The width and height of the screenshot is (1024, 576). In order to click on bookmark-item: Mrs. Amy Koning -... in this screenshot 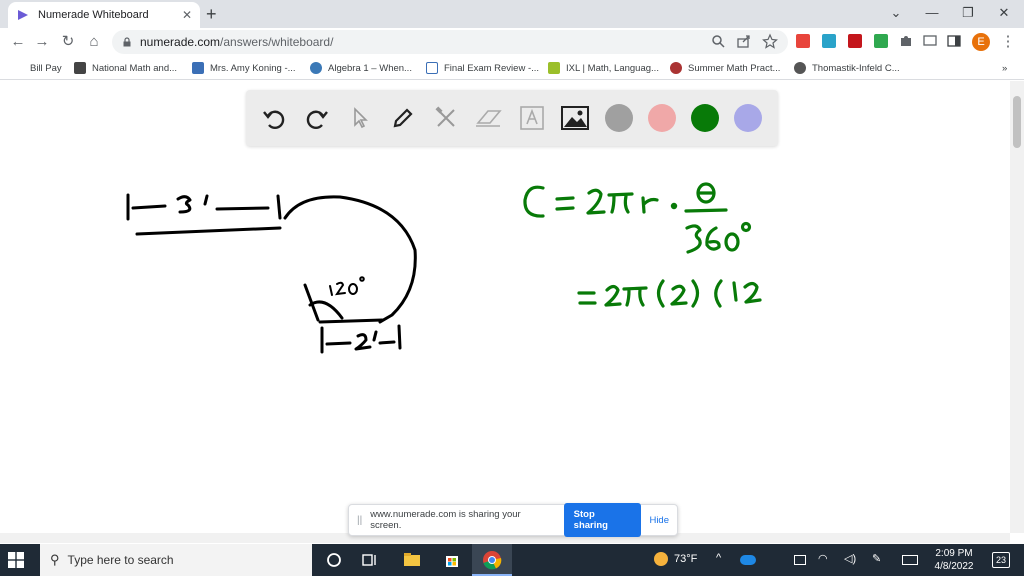, I will do `click(244, 68)`.